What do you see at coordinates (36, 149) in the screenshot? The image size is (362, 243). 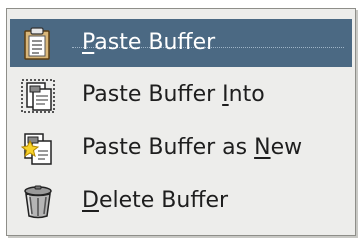 I see `paste-as-new-icon` at bounding box center [36, 149].